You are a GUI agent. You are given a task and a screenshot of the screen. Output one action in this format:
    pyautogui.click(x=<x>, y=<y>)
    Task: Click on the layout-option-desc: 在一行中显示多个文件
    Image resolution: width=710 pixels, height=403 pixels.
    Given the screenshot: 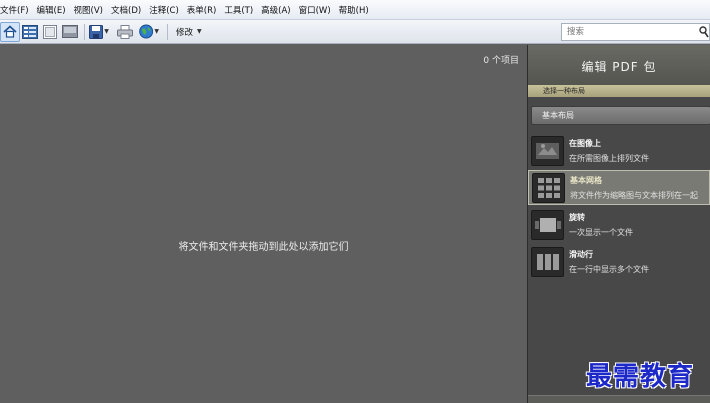 What is the action you would take?
    pyautogui.click(x=609, y=269)
    